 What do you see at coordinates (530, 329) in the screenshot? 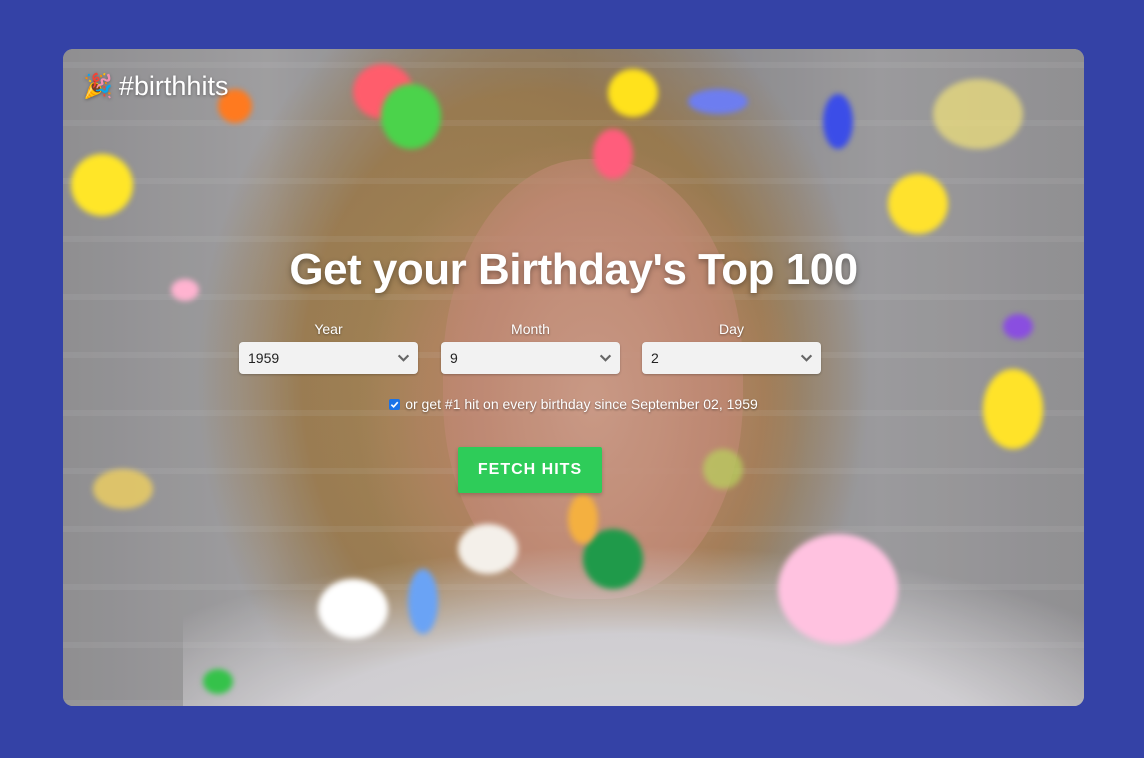
I see `month-label: Month` at bounding box center [530, 329].